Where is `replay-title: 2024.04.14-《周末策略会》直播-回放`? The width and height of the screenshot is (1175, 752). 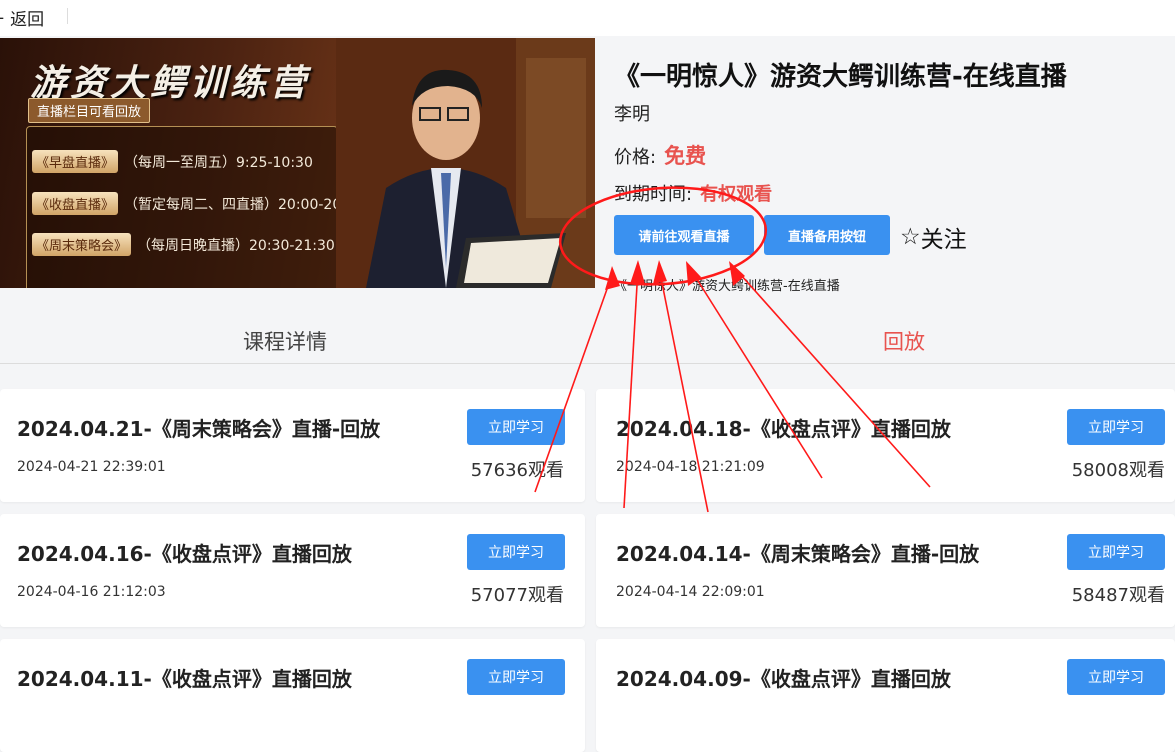 replay-title: 2024.04.14-《周末策略会》直播-回放 is located at coordinates (798, 554).